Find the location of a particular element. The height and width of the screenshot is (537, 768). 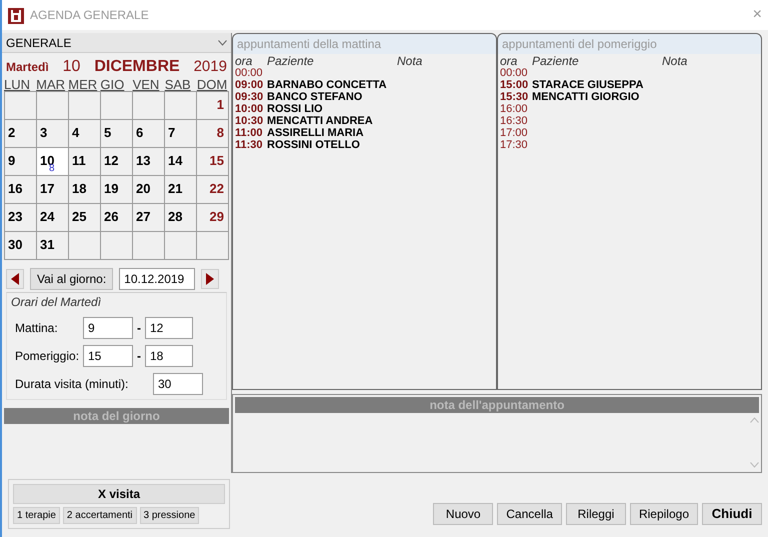

day-cell: 12 is located at coordinates (117, 162).